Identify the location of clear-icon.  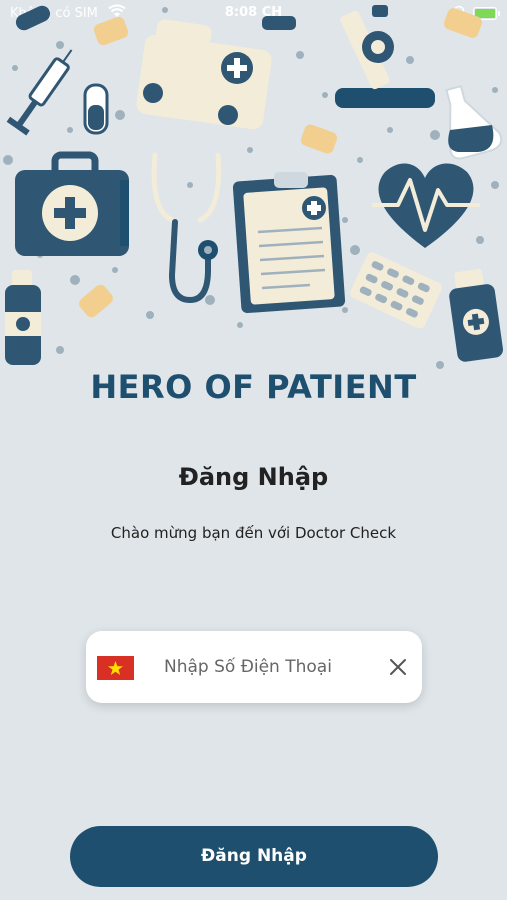
(398, 667).